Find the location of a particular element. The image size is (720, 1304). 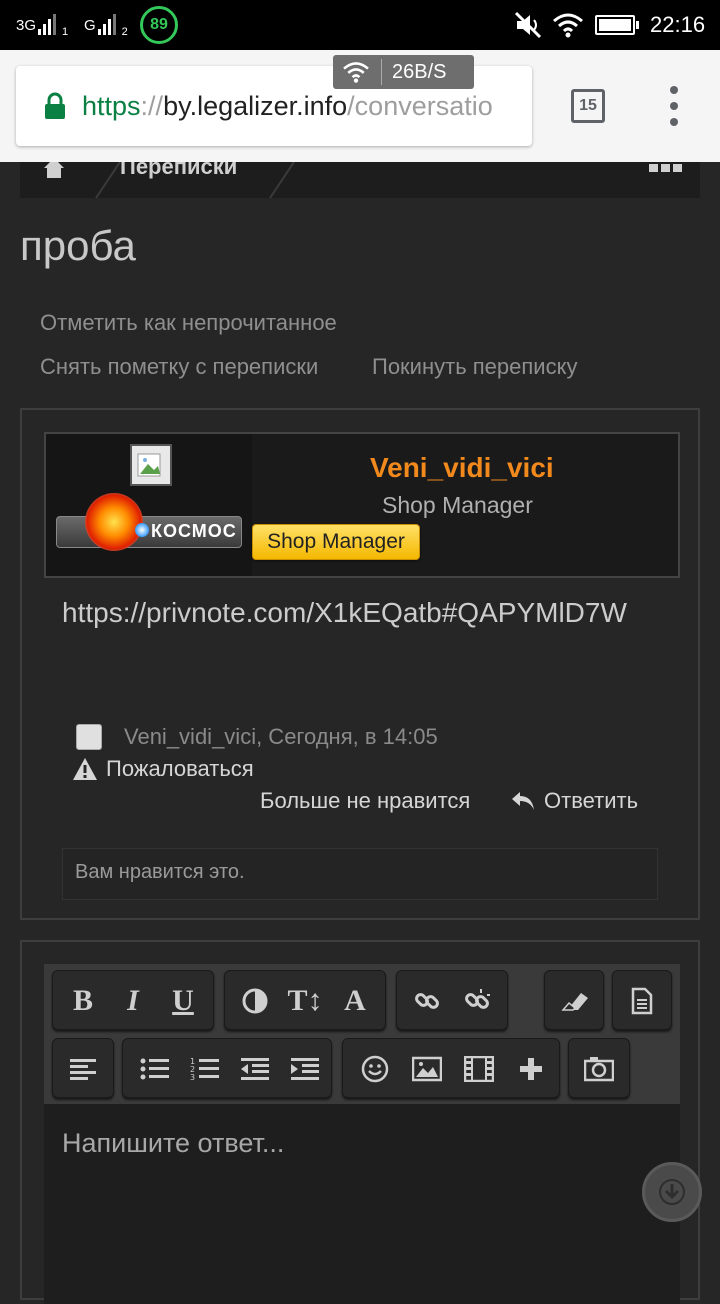

toolbar-group-source is located at coordinates (642, 1000).